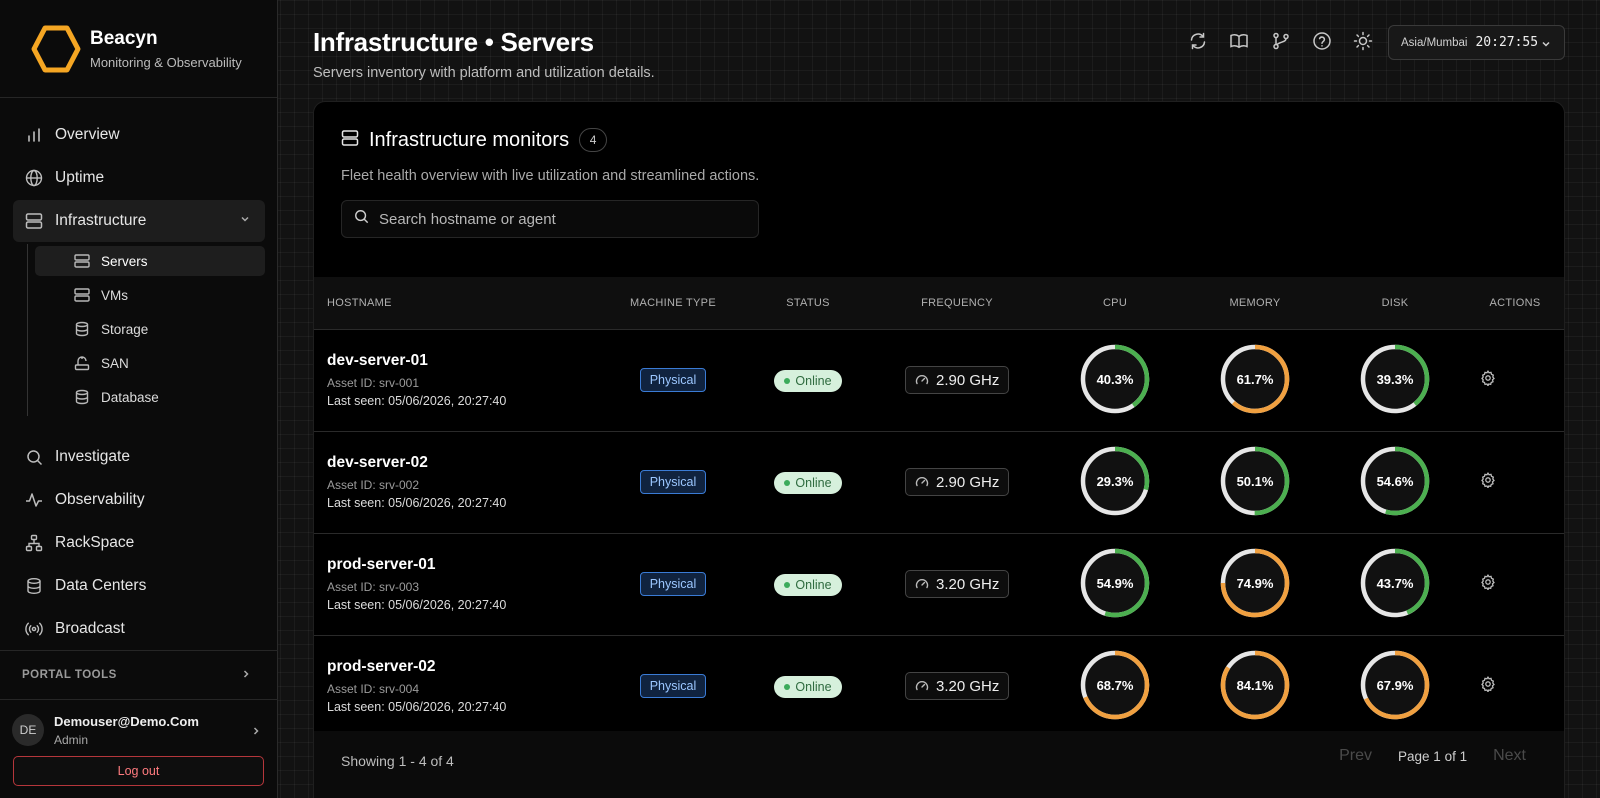 Image resolution: width=1600 pixels, height=798 pixels. Describe the element at coordinates (139, 135) in the screenshot. I see `sidebar-item-overview: Overview` at that location.